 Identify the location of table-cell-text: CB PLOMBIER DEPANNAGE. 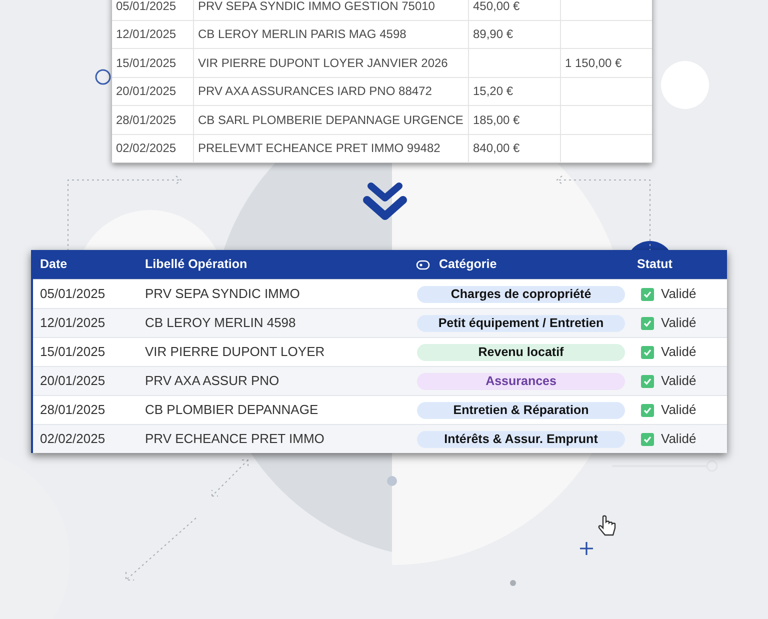
(232, 410).